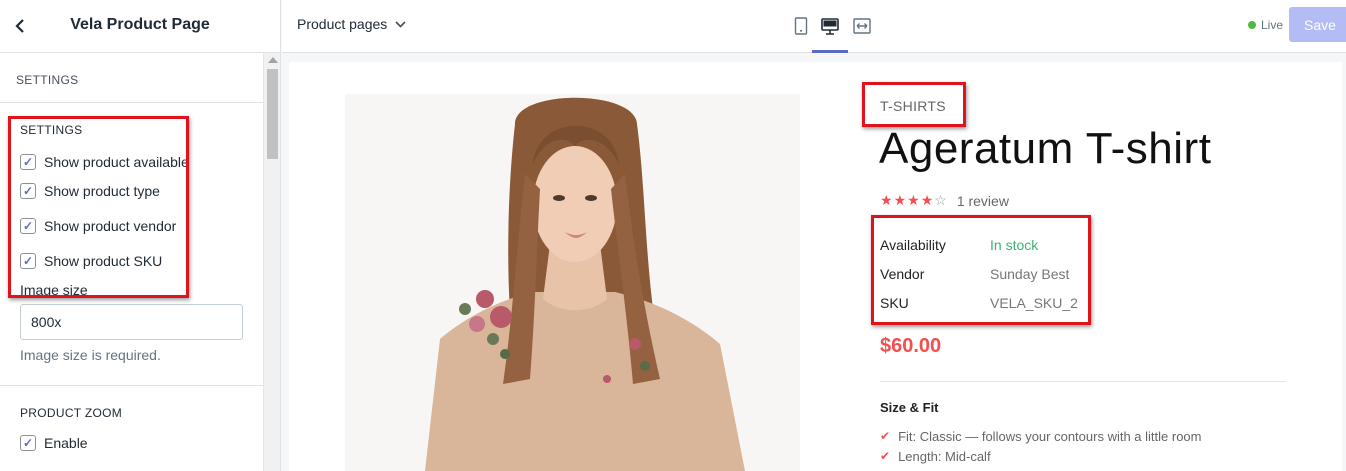 The image size is (1346, 471). I want to click on divider, so click(1083, 381).